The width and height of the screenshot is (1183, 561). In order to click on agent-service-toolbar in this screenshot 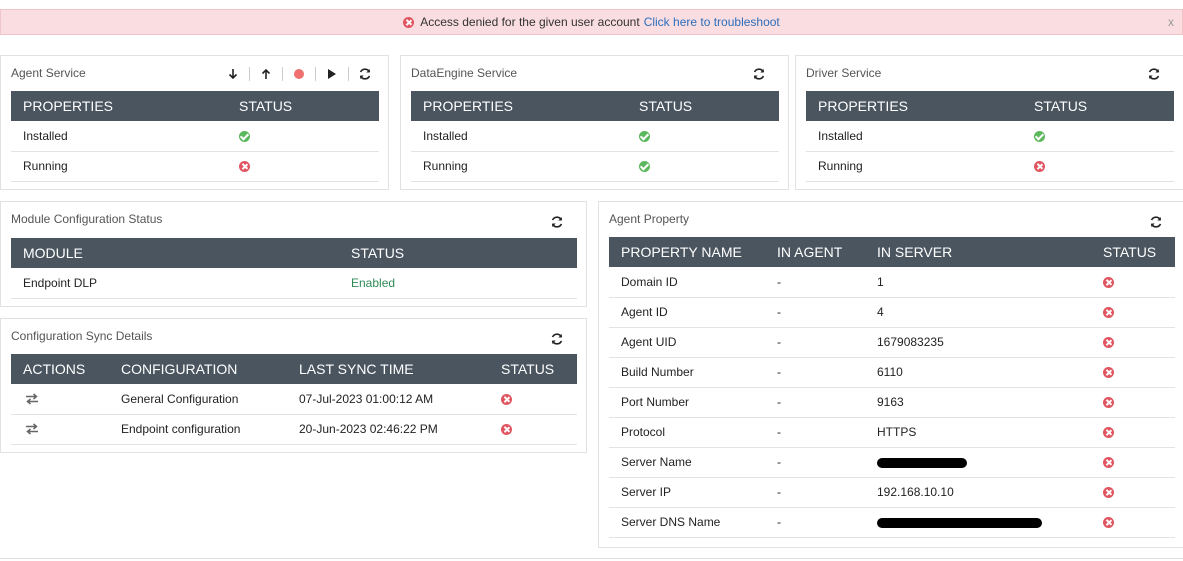, I will do `click(299, 74)`.